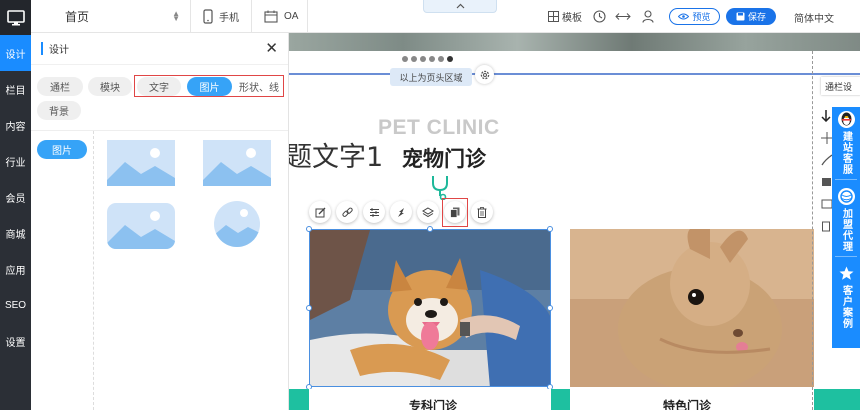  I want to click on delete-button, so click(482, 212).